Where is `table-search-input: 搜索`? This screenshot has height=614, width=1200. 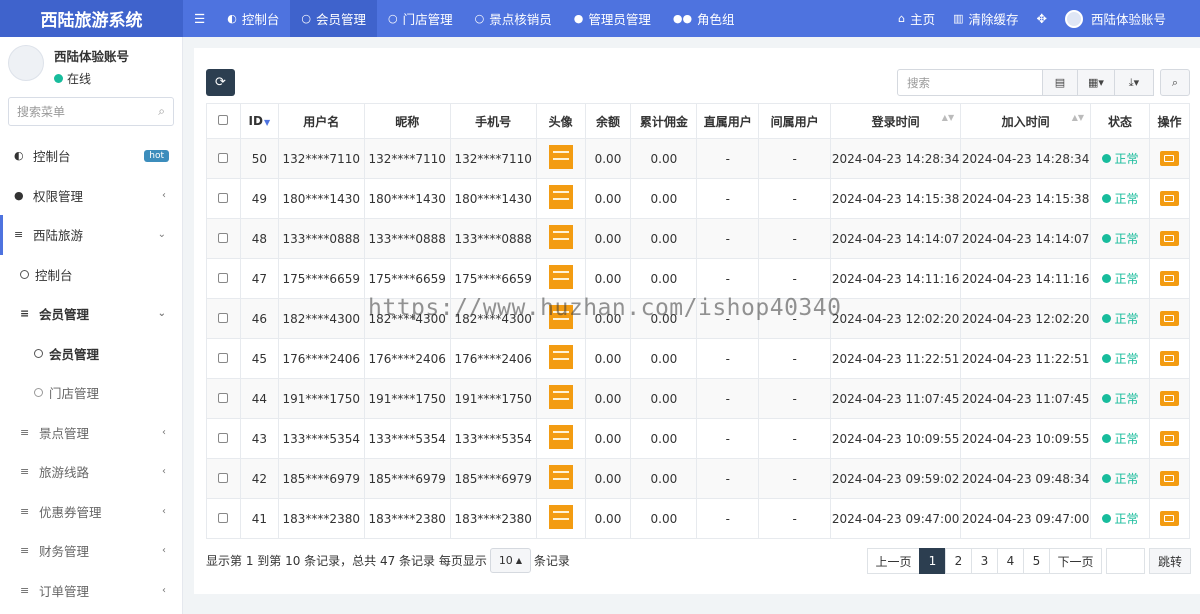
table-search-input: 搜索 is located at coordinates (970, 82).